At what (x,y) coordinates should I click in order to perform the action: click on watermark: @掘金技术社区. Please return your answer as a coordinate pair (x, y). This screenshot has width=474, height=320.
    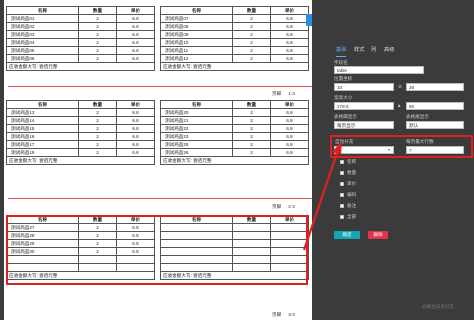
    Looking at the image, I should click on (438, 306).